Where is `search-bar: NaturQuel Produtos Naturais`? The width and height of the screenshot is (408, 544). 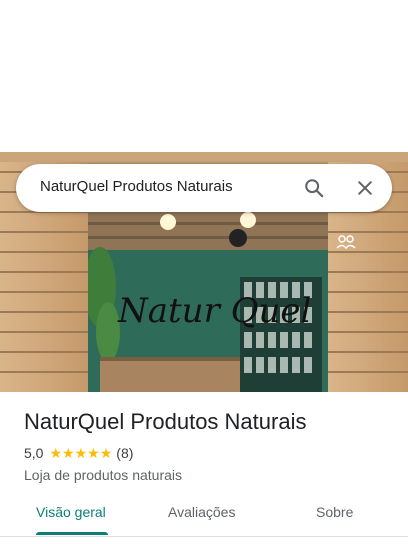 search-bar: NaturQuel Produtos Naturais is located at coordinates (204, 188).